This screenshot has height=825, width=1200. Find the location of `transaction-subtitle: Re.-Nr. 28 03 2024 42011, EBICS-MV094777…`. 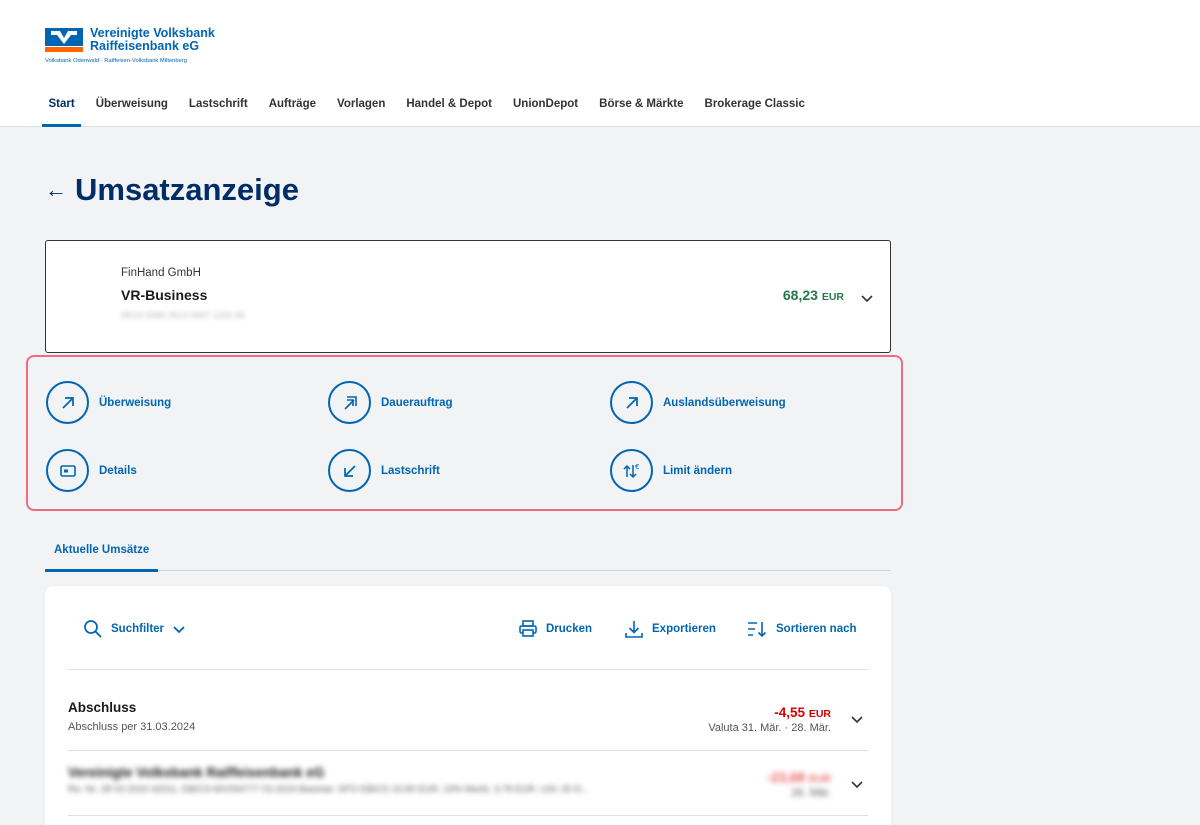

transaction-subtitle: Re.-Nr. 28 03 2024 42011, EBICS-MV094777… is located at coordinates (328, 789).